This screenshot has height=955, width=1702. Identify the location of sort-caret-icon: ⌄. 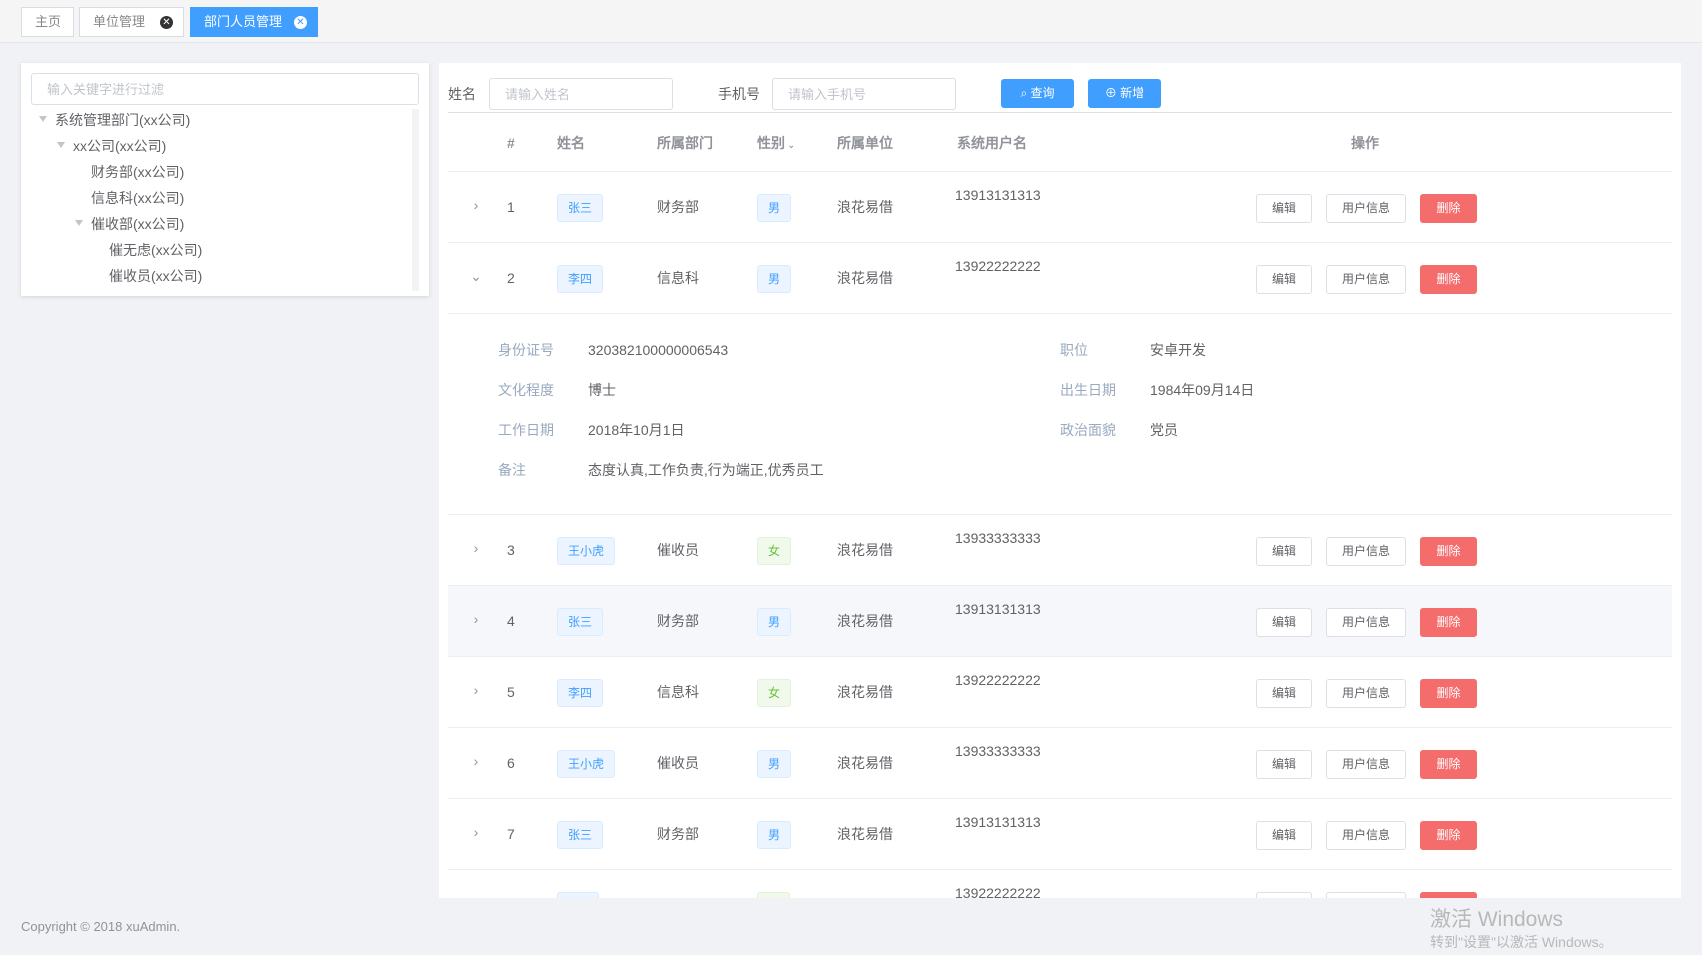
(790, 145).